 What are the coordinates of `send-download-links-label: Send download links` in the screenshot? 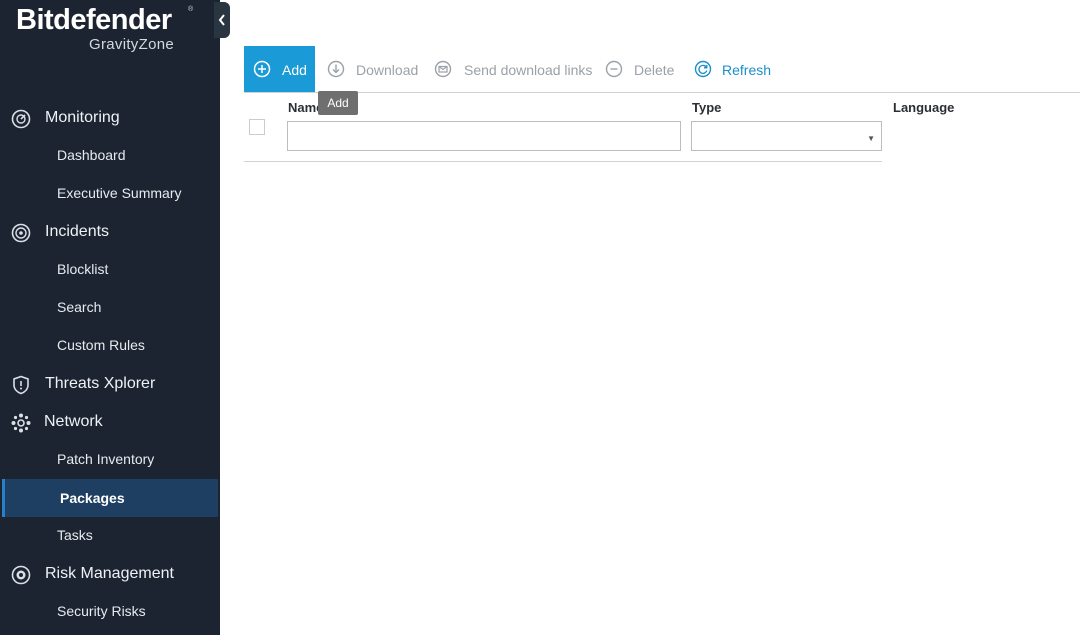 It's located at (528, 70).